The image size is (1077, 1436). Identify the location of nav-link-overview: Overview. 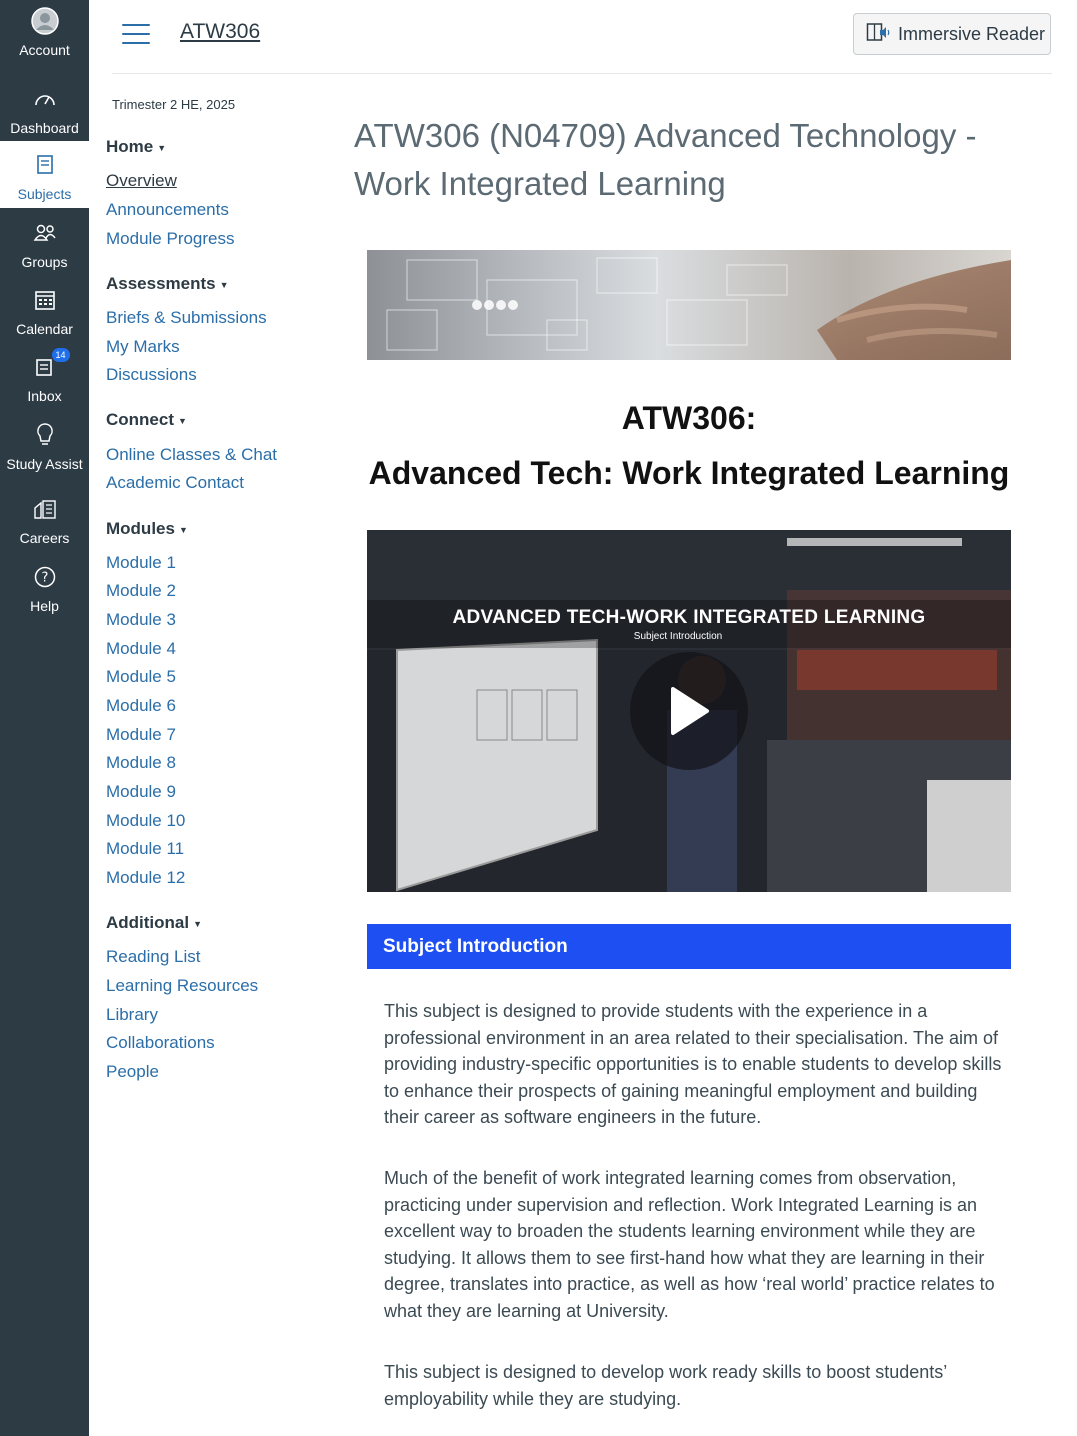
(141, 181).